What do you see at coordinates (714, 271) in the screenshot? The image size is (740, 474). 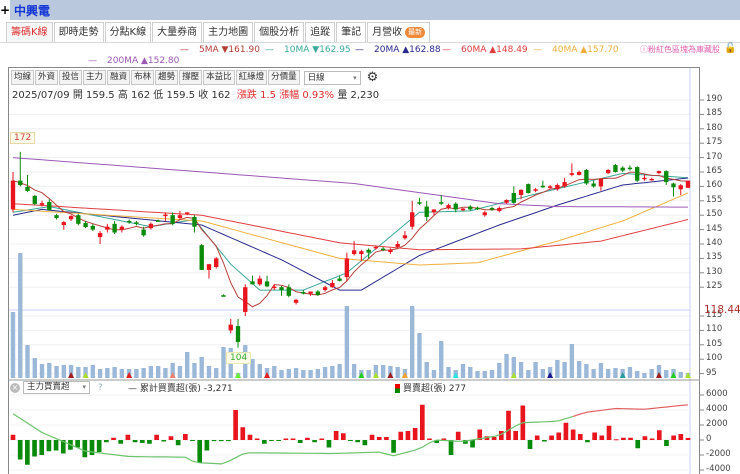 I see `price-tick-label: 130` at bounding box center [714, 271].